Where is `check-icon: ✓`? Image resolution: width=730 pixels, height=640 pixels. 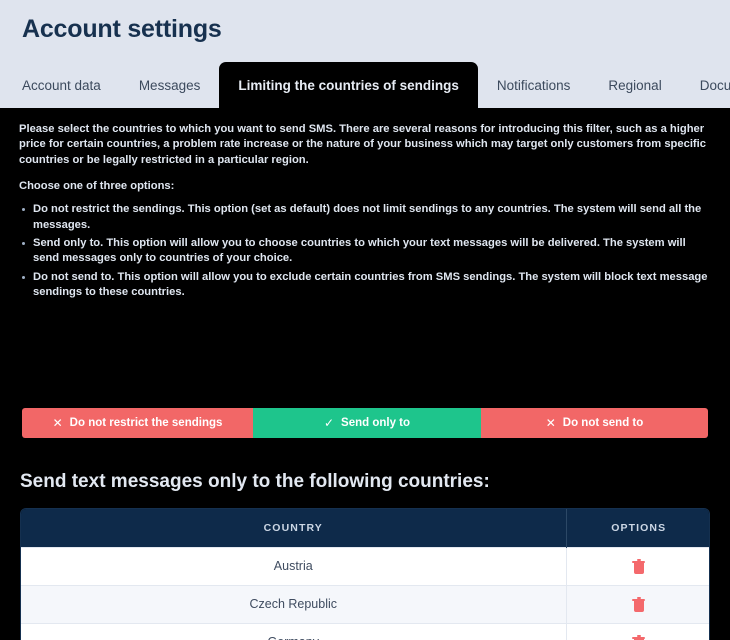
check-icon: ✓ is located at coordinates (329, 423).